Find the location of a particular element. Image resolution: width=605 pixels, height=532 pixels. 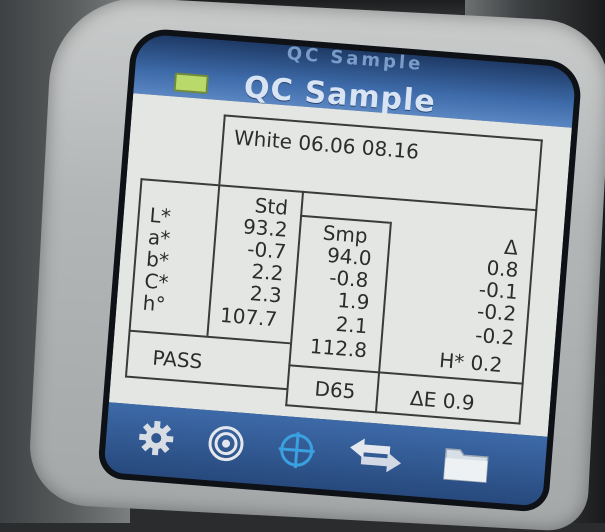

delta-header: Δ is located at coordinates (511, 247).